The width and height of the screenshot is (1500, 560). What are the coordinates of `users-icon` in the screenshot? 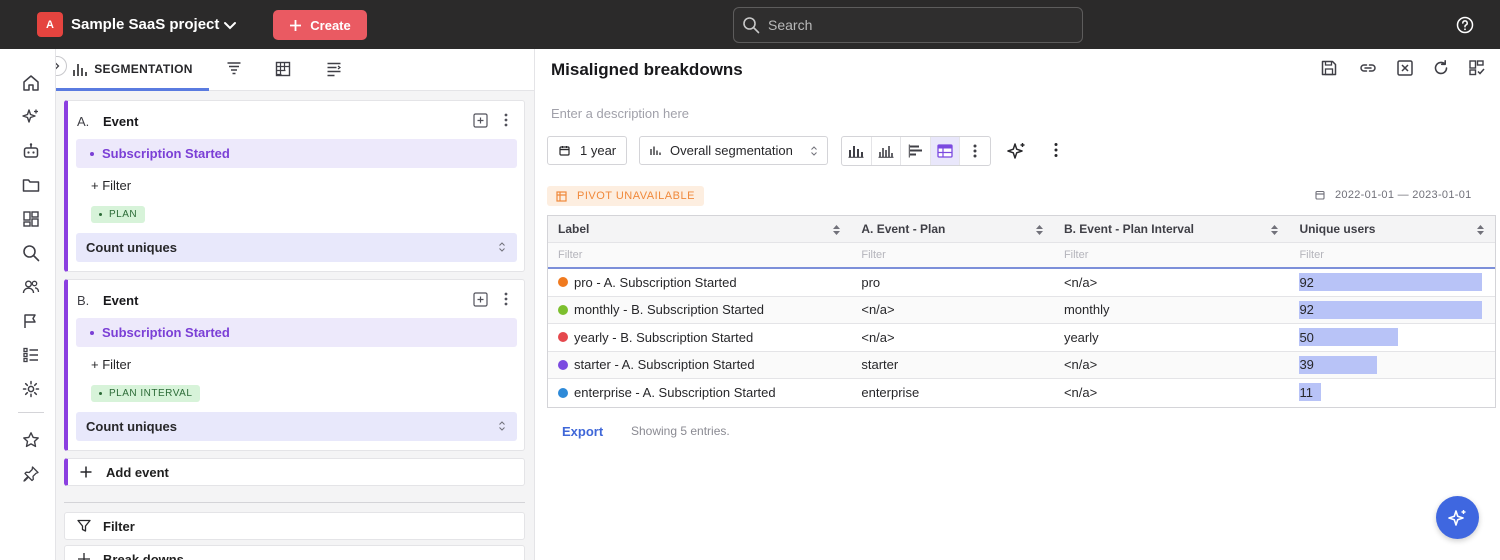 It's located at (31, 287).